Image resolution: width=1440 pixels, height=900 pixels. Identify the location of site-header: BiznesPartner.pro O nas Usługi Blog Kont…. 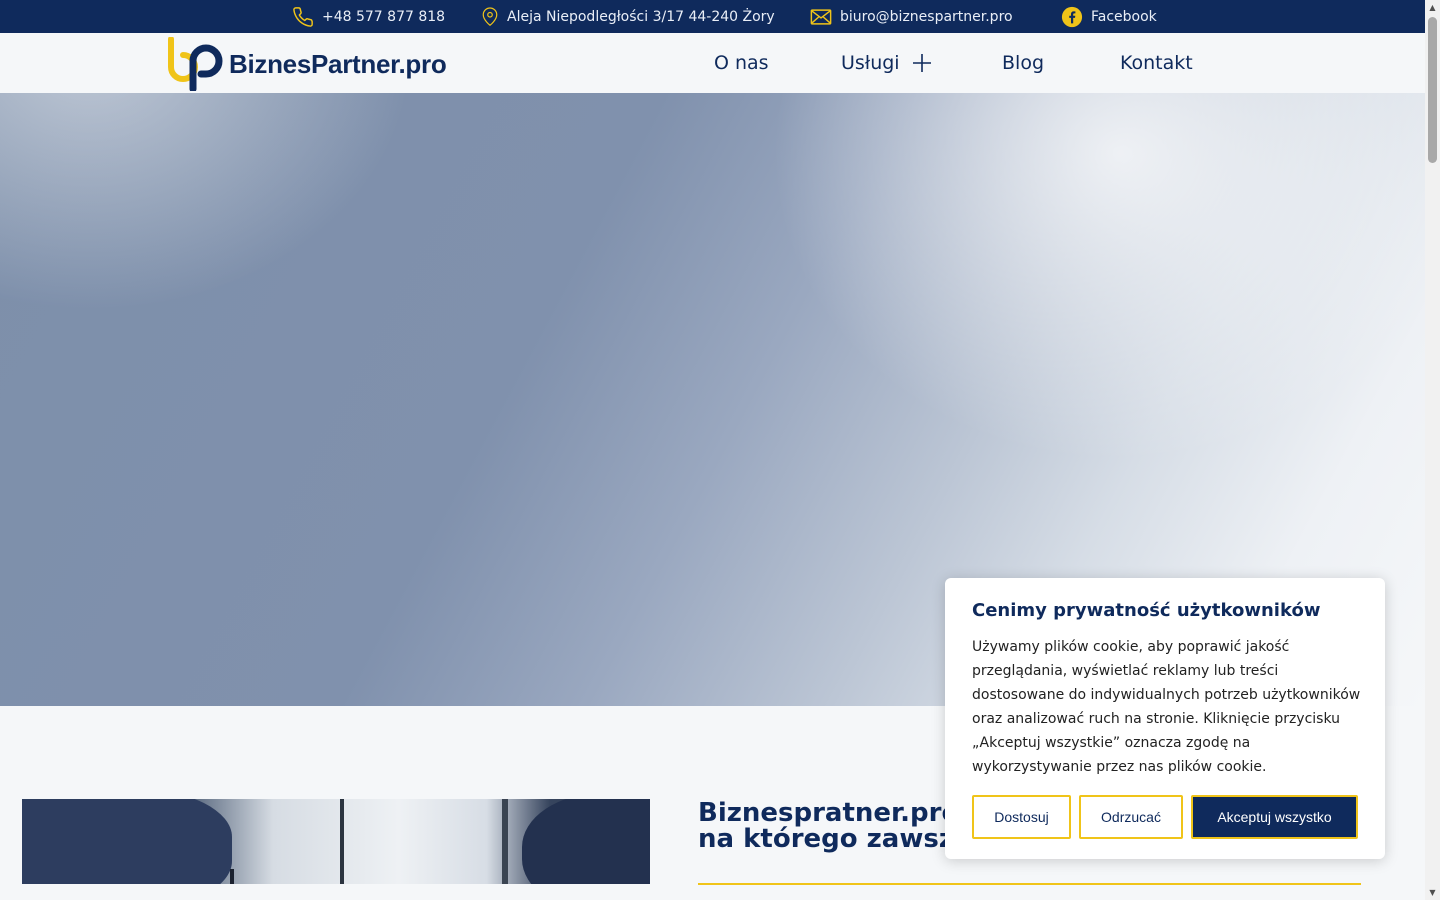
(712, 63).